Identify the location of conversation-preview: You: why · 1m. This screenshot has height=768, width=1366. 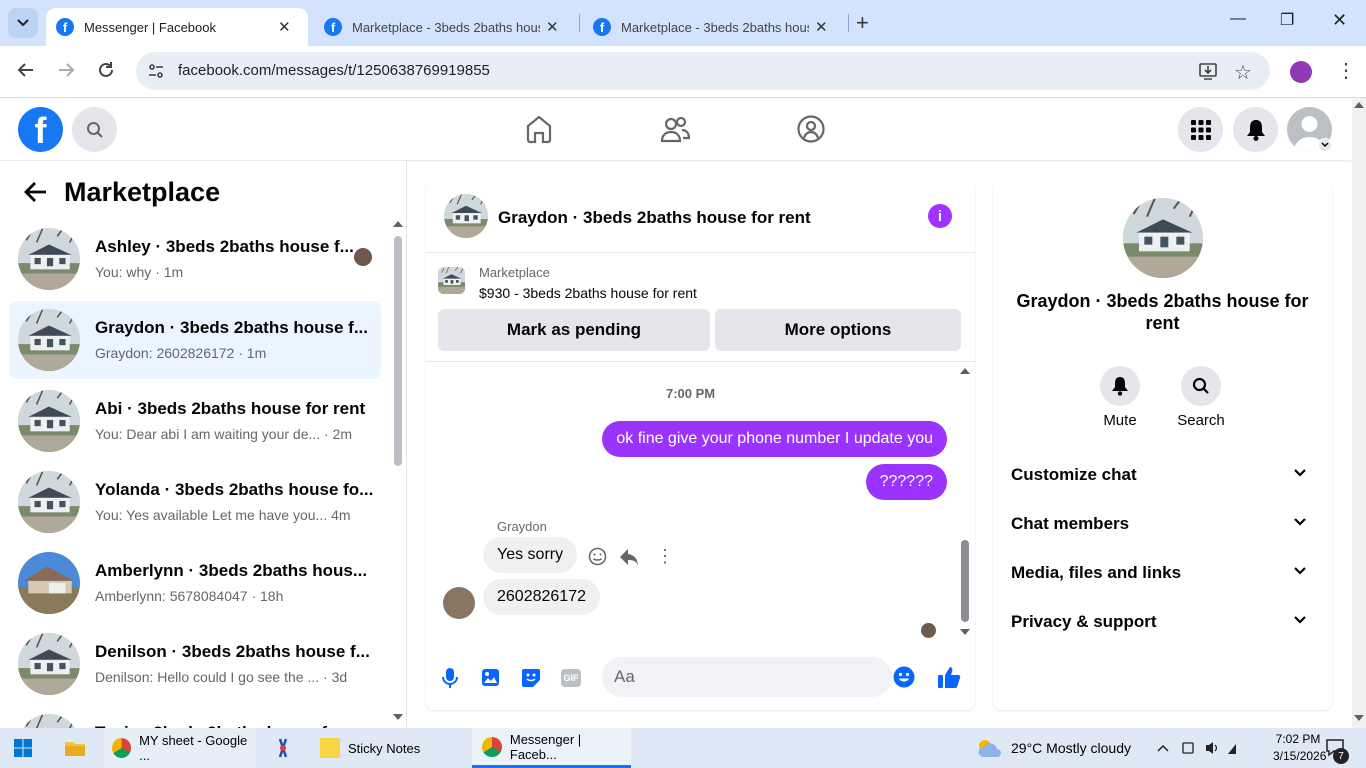
(139, 272).